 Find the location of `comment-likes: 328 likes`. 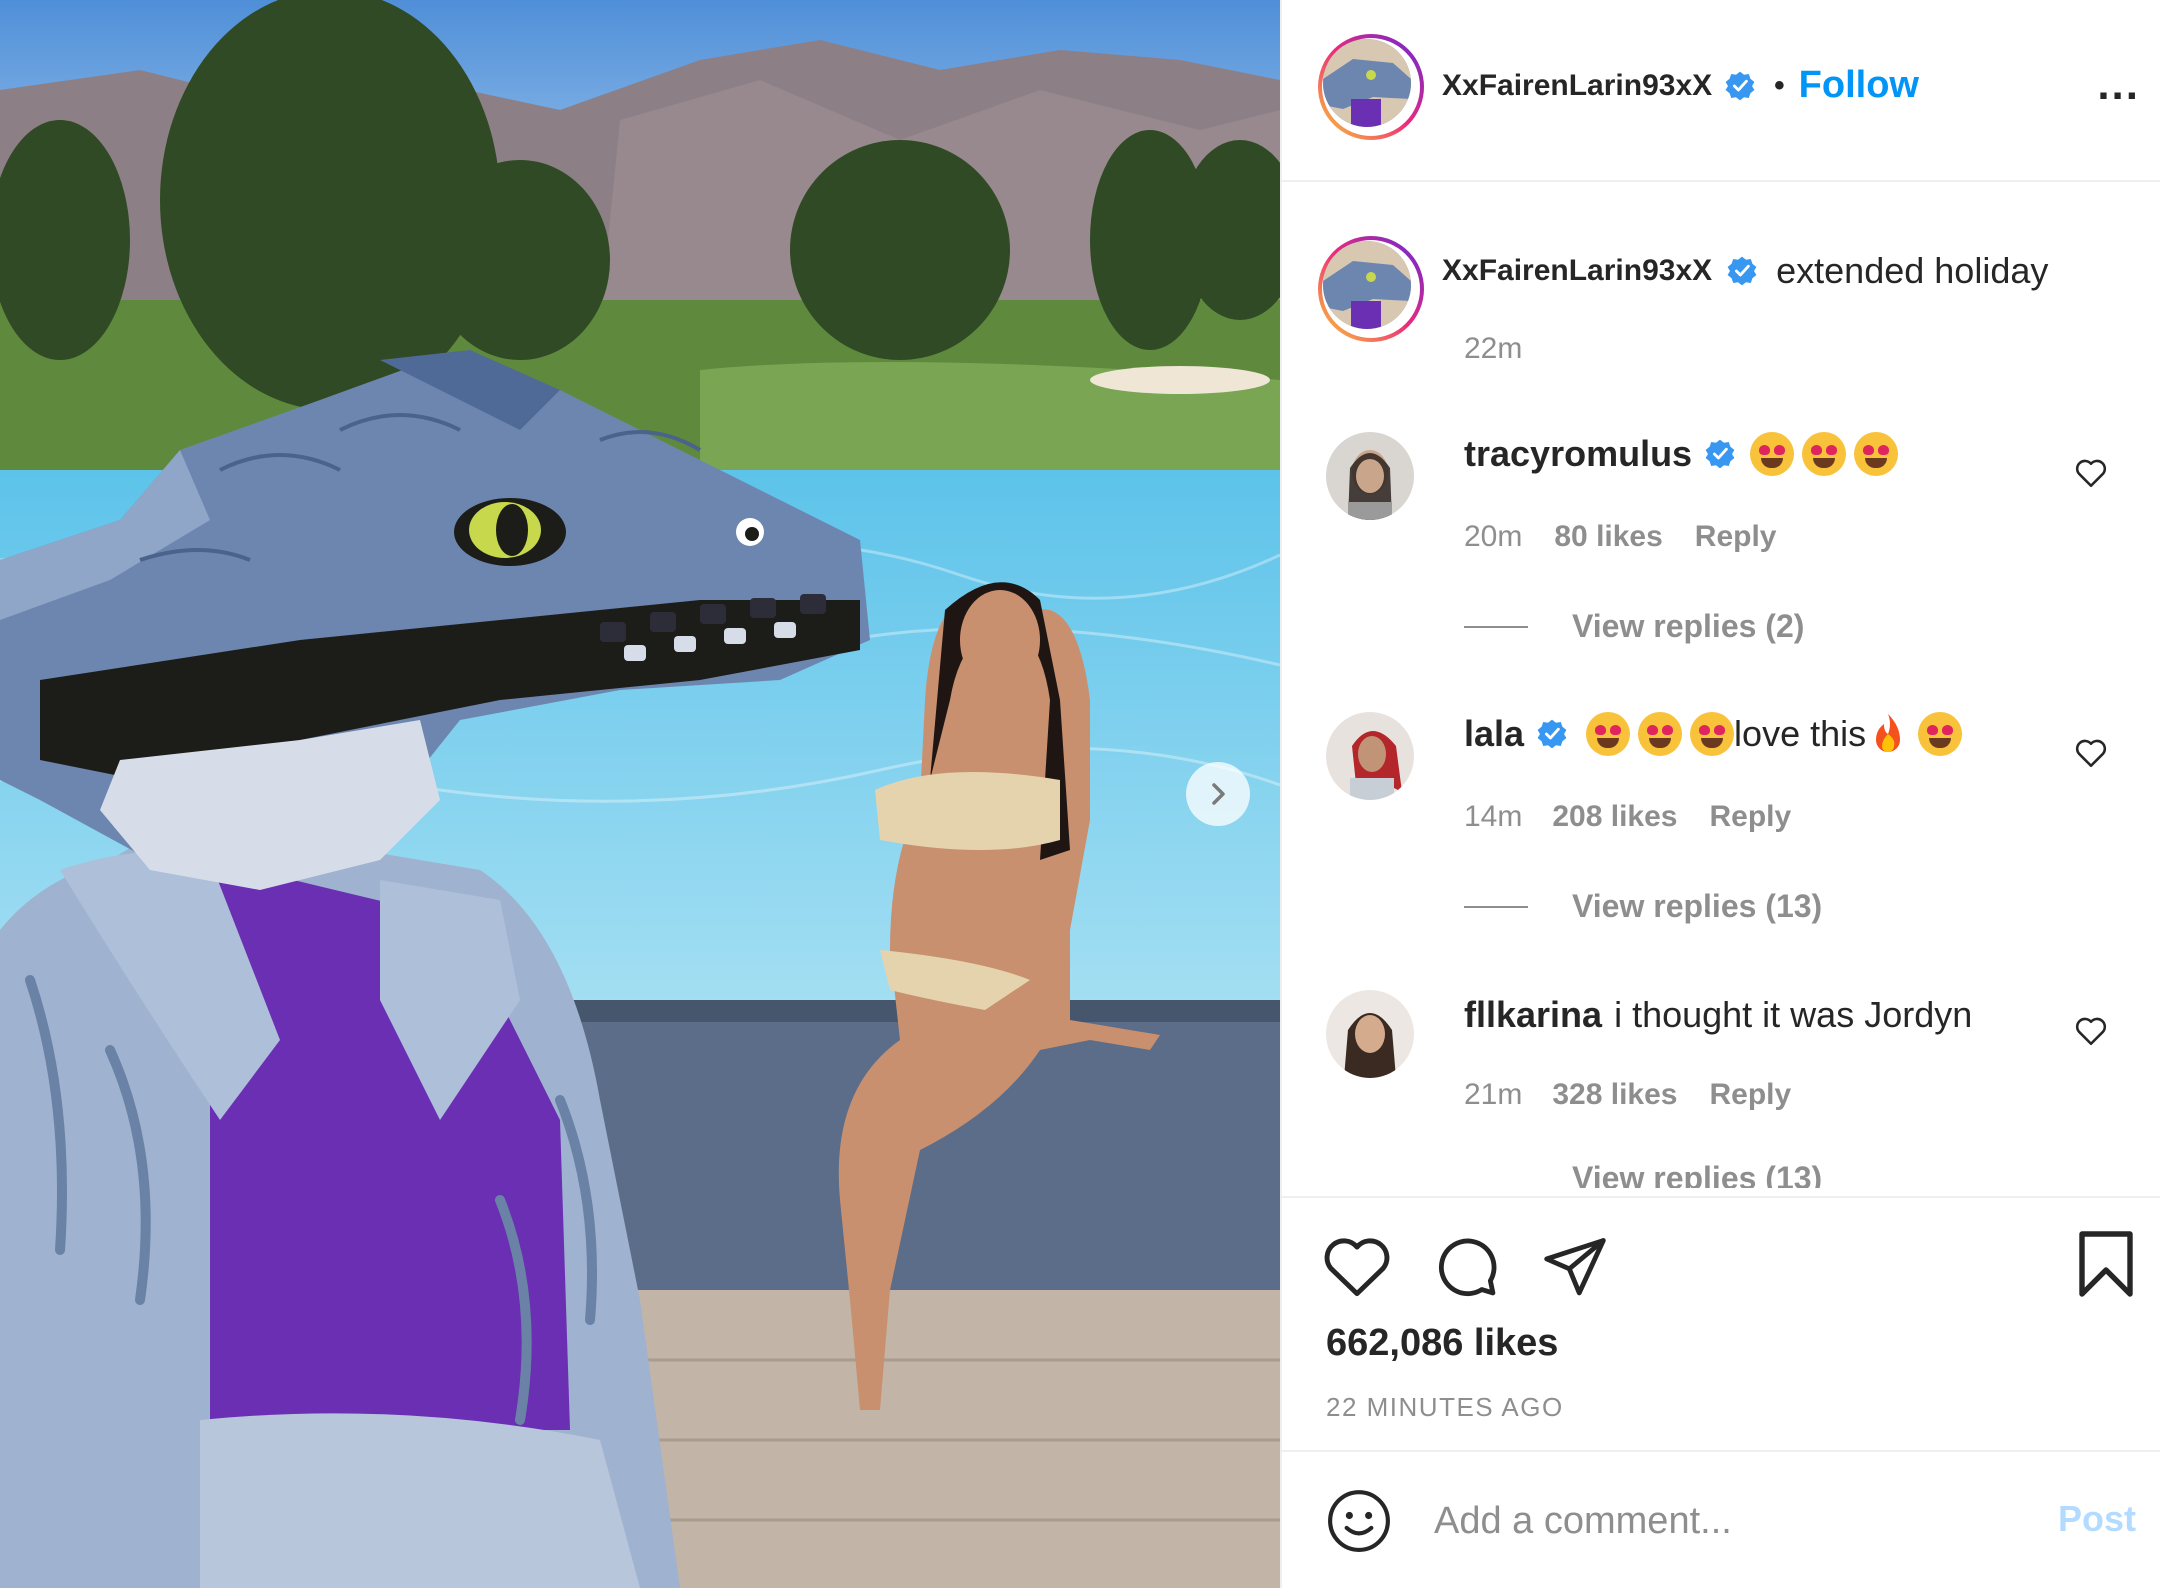

comment-likes: 328 likes is located at coordinates (1614, 1095).